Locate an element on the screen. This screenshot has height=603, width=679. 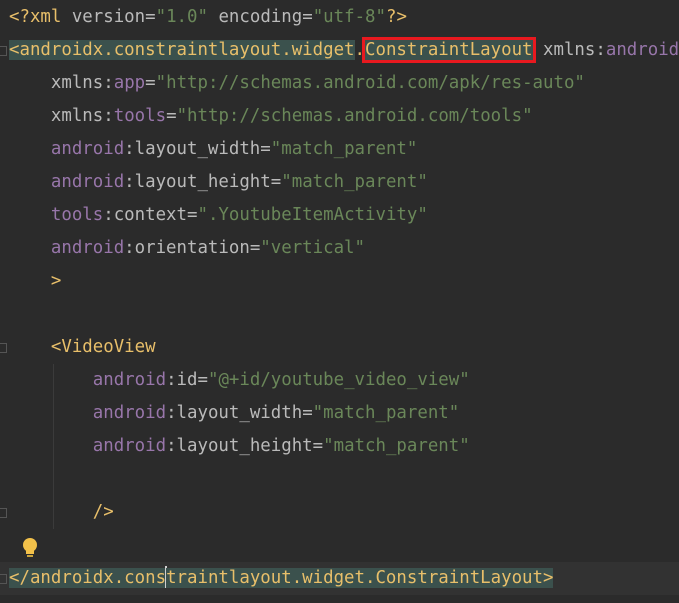
code-token: </androidx.cons is located at coordinates (88, 578).